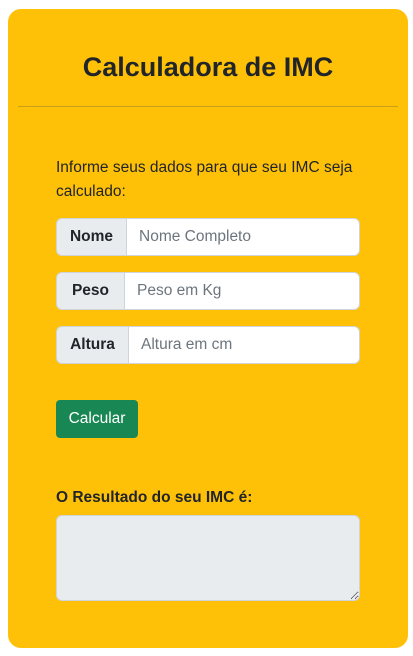  I want to click on weight-input, so click(242, 291).